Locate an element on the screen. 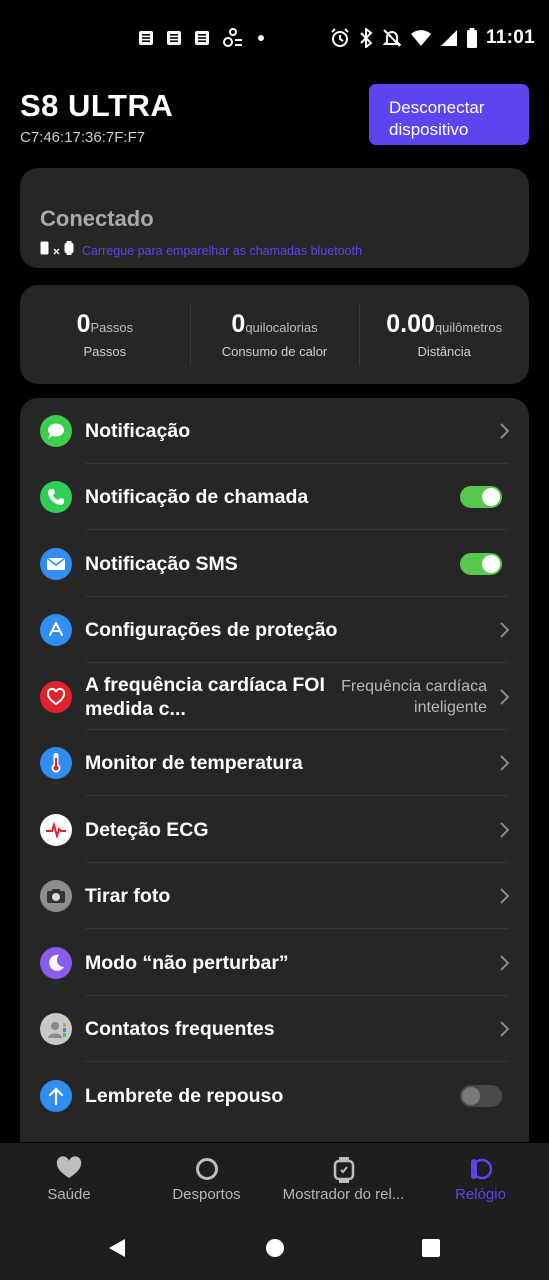  disconnect-device-button: Desconectar dispositivo is located at coordinates (449, 114).